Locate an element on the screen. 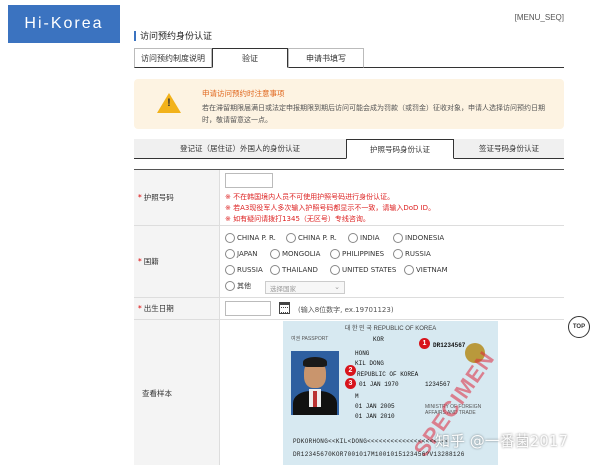  exclamation-icon: ! is located at coordinates (169, 103).